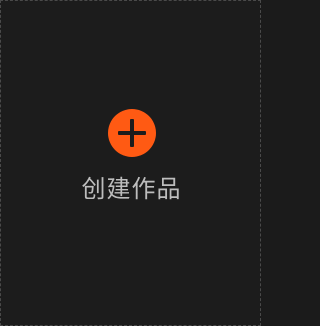 The image size is (320, 326). I want to click on create-work-label: 创建作品, so click(131, 189).